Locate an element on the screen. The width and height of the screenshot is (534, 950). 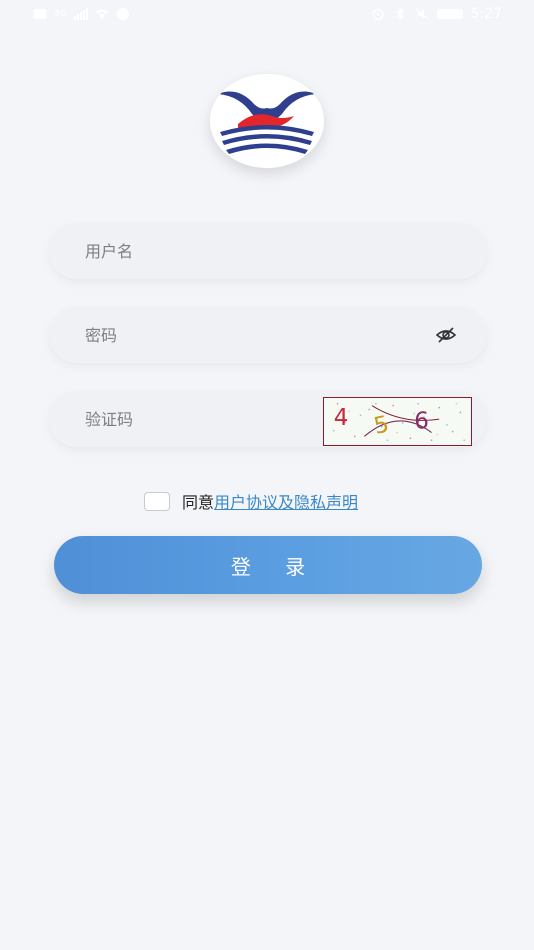
app-logo is located at coordinates (267, 121).